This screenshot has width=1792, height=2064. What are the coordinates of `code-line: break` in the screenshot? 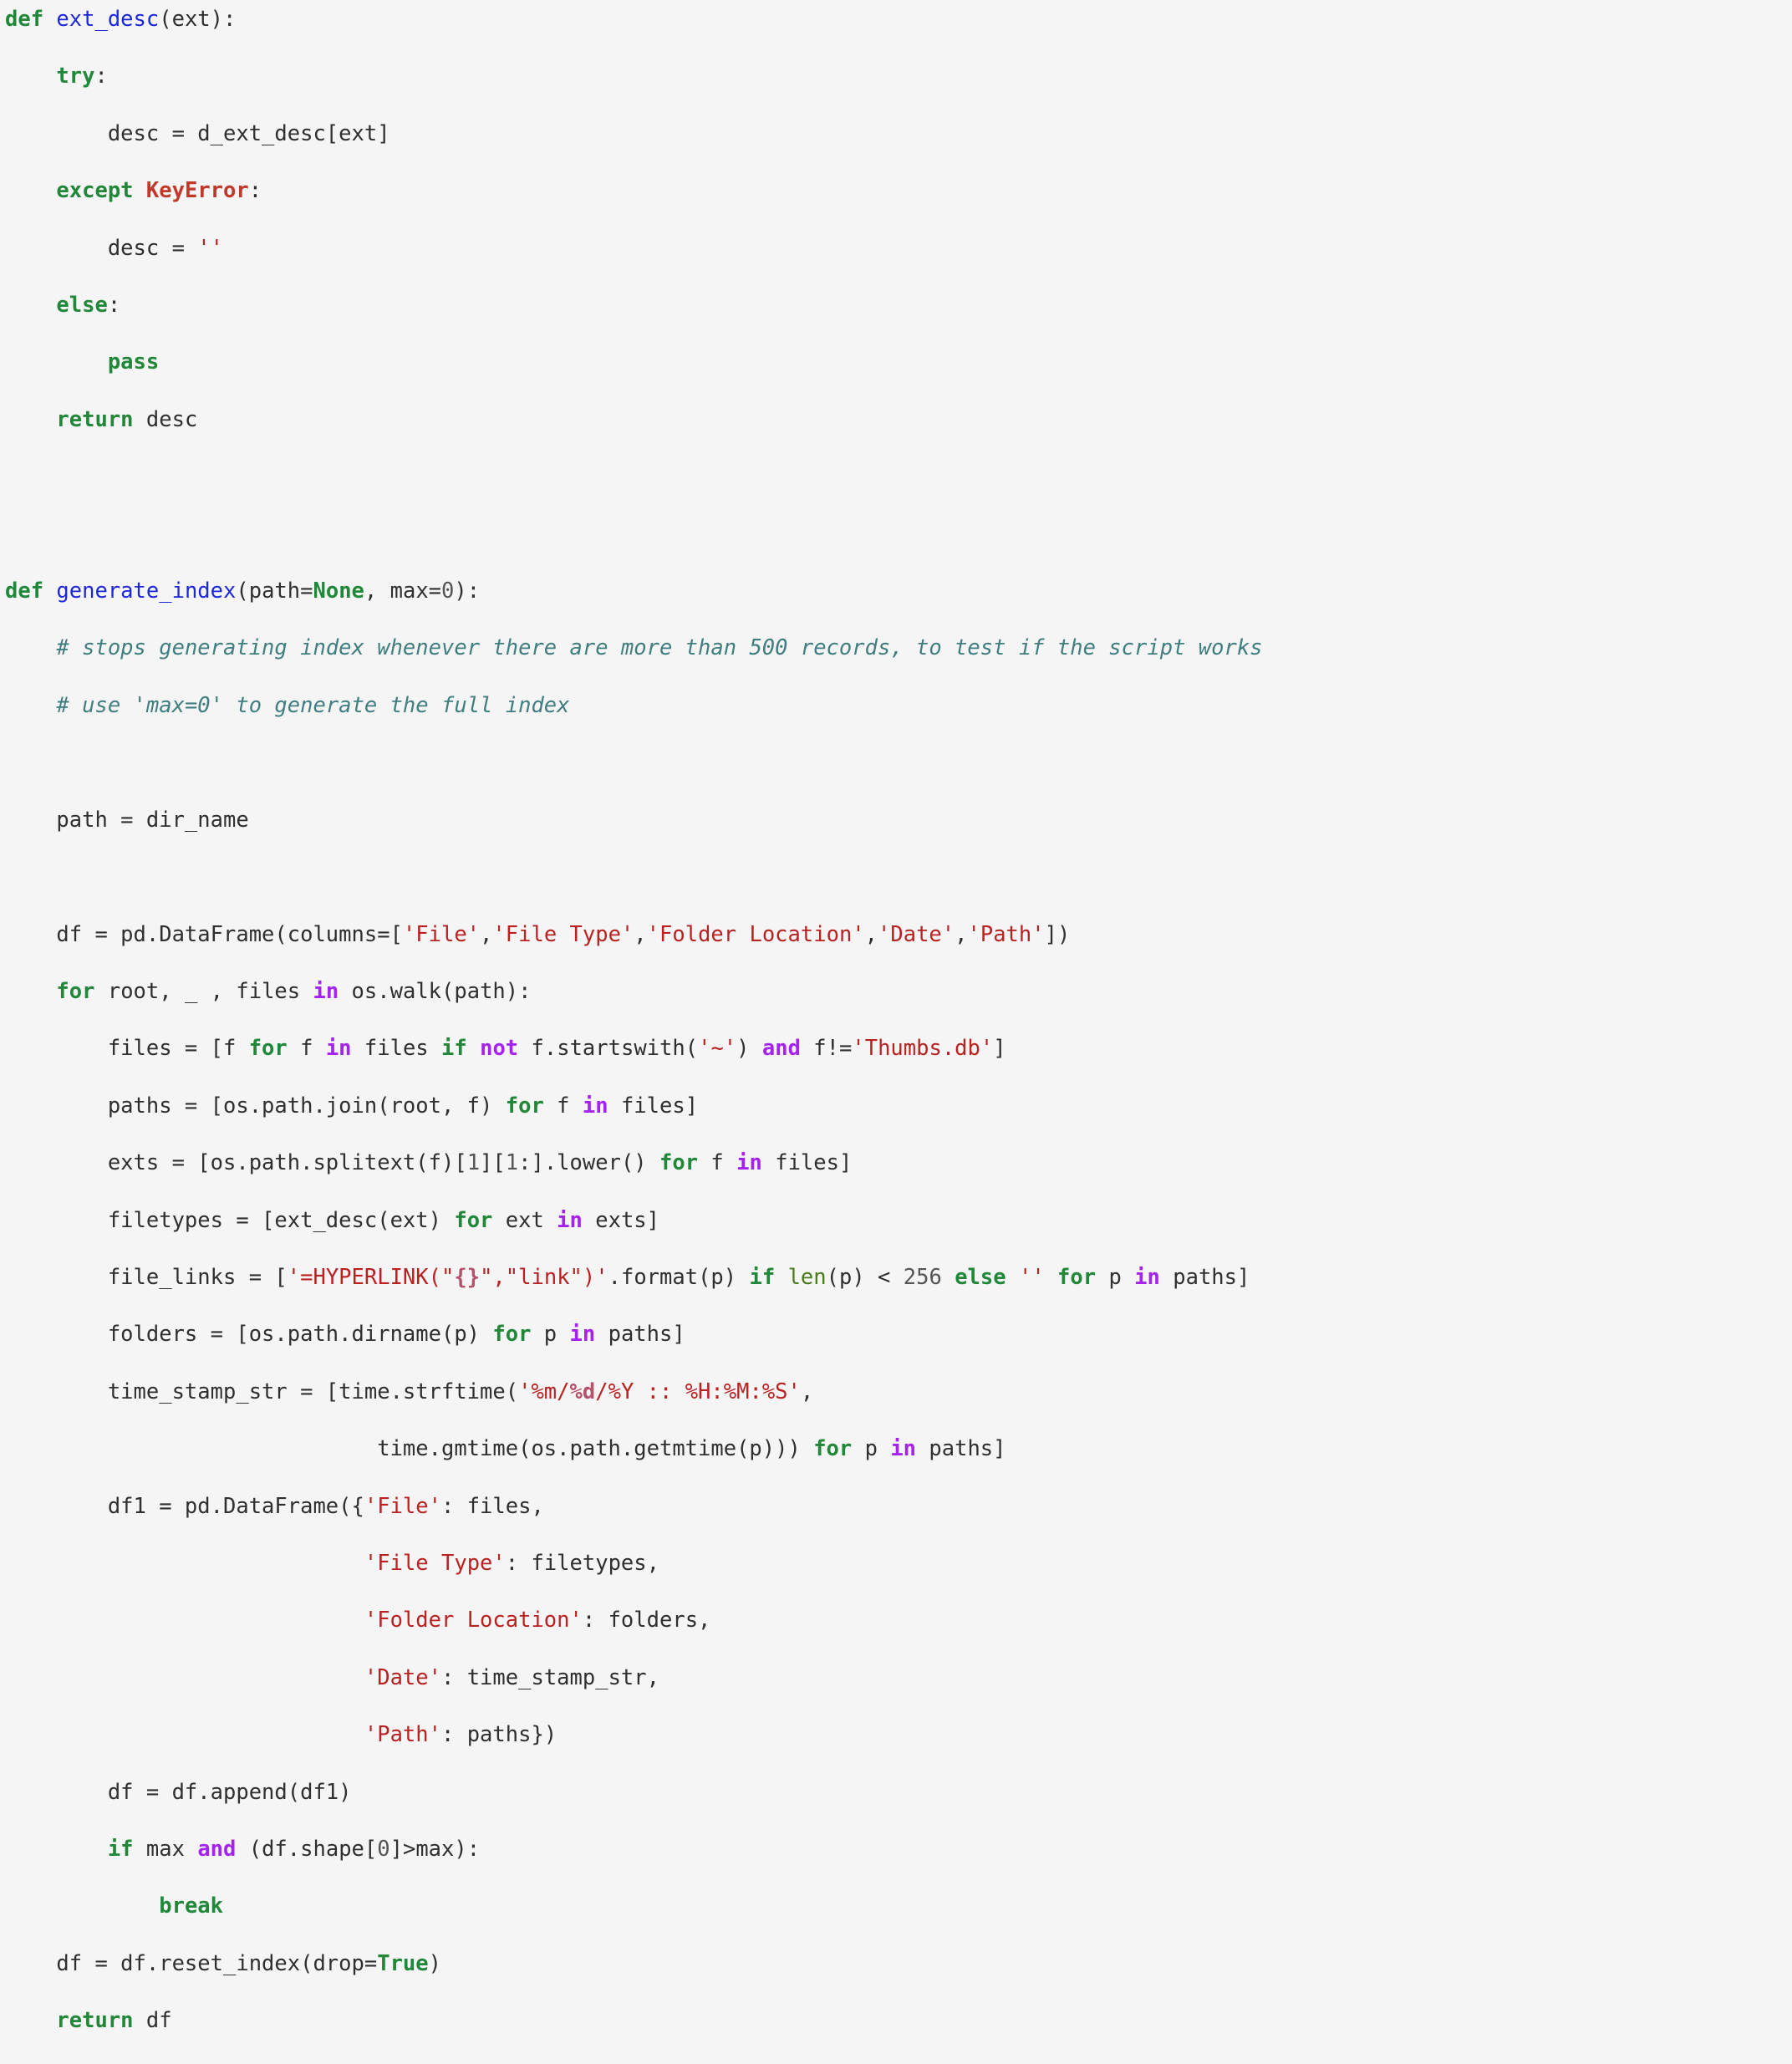 It's located at (898, 1906).